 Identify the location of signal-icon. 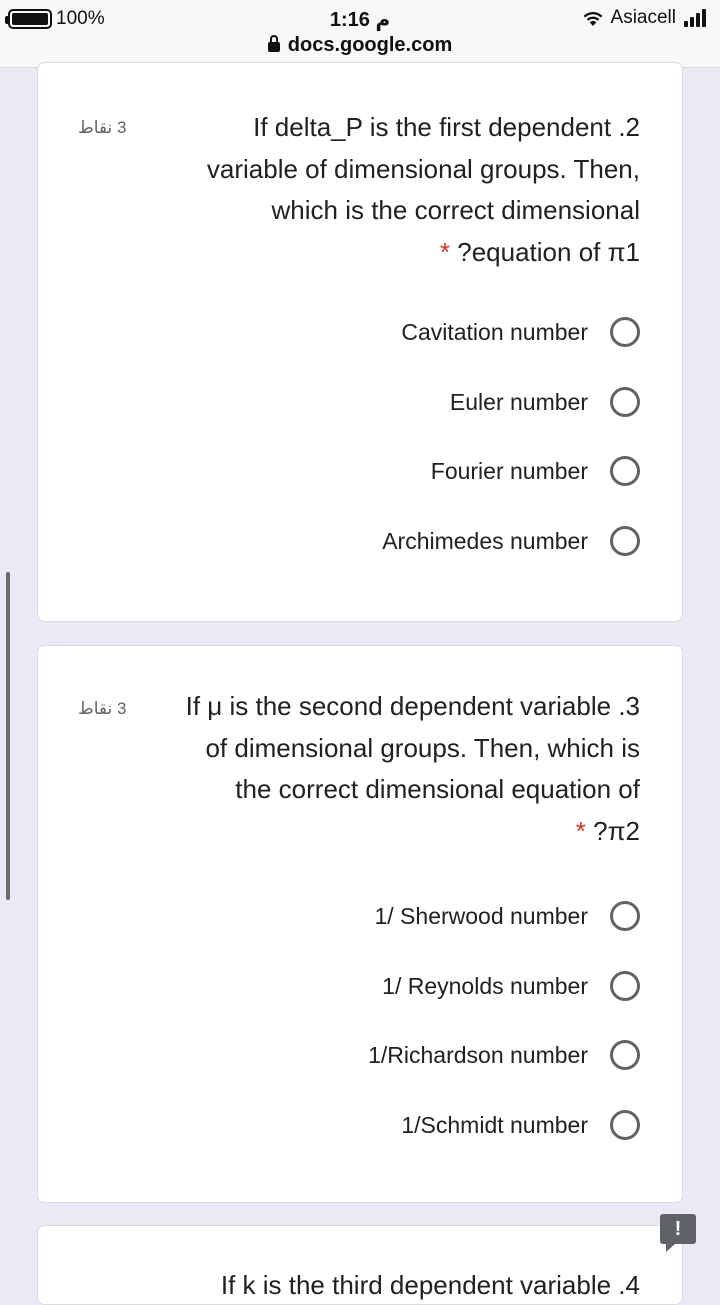
(696, 18).